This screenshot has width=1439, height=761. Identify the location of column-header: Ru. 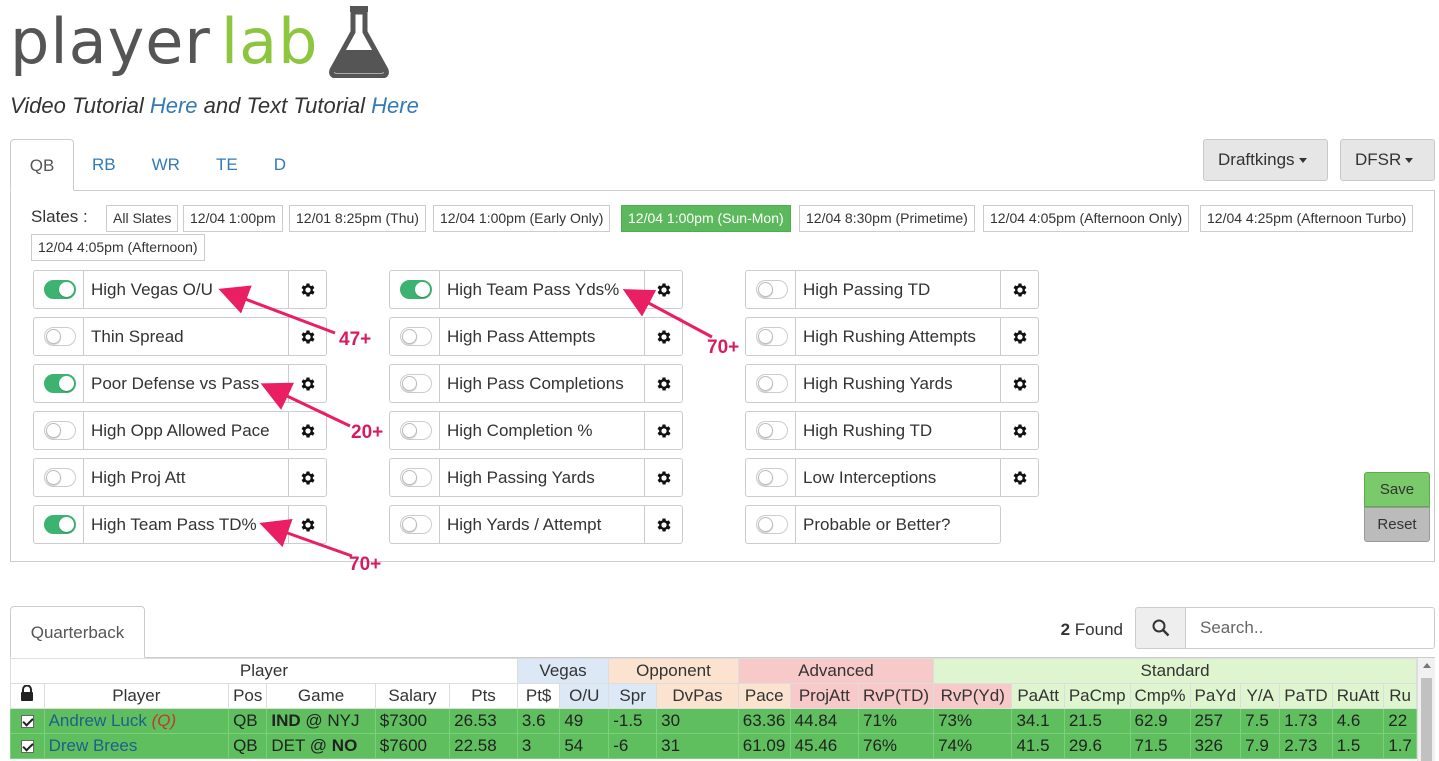
(1400, 696).